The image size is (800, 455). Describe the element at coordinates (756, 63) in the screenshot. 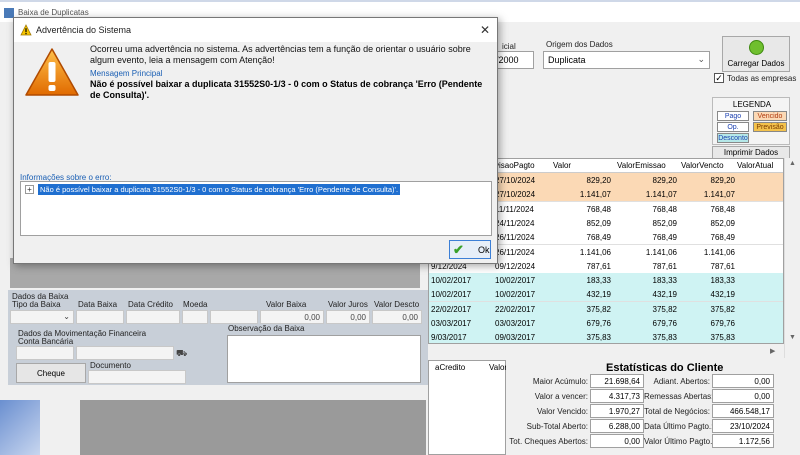

I see `carregar-label: Carregar Dados` at that location.